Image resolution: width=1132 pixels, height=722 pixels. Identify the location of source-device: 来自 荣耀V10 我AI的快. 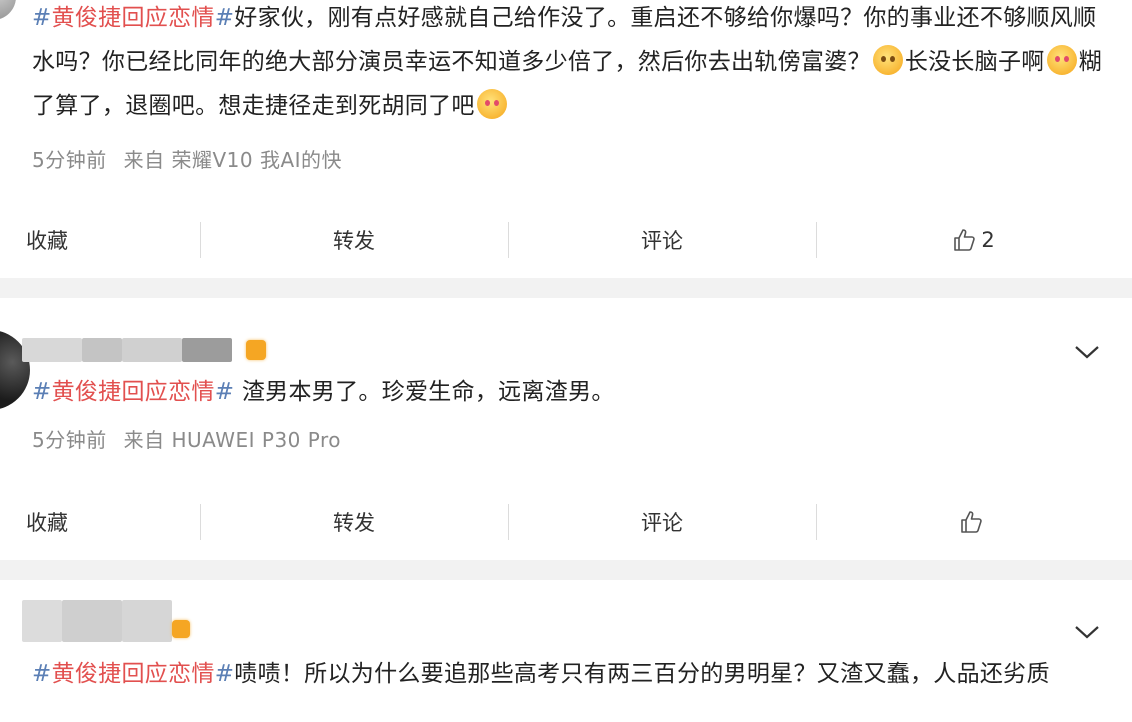
(233, 160).